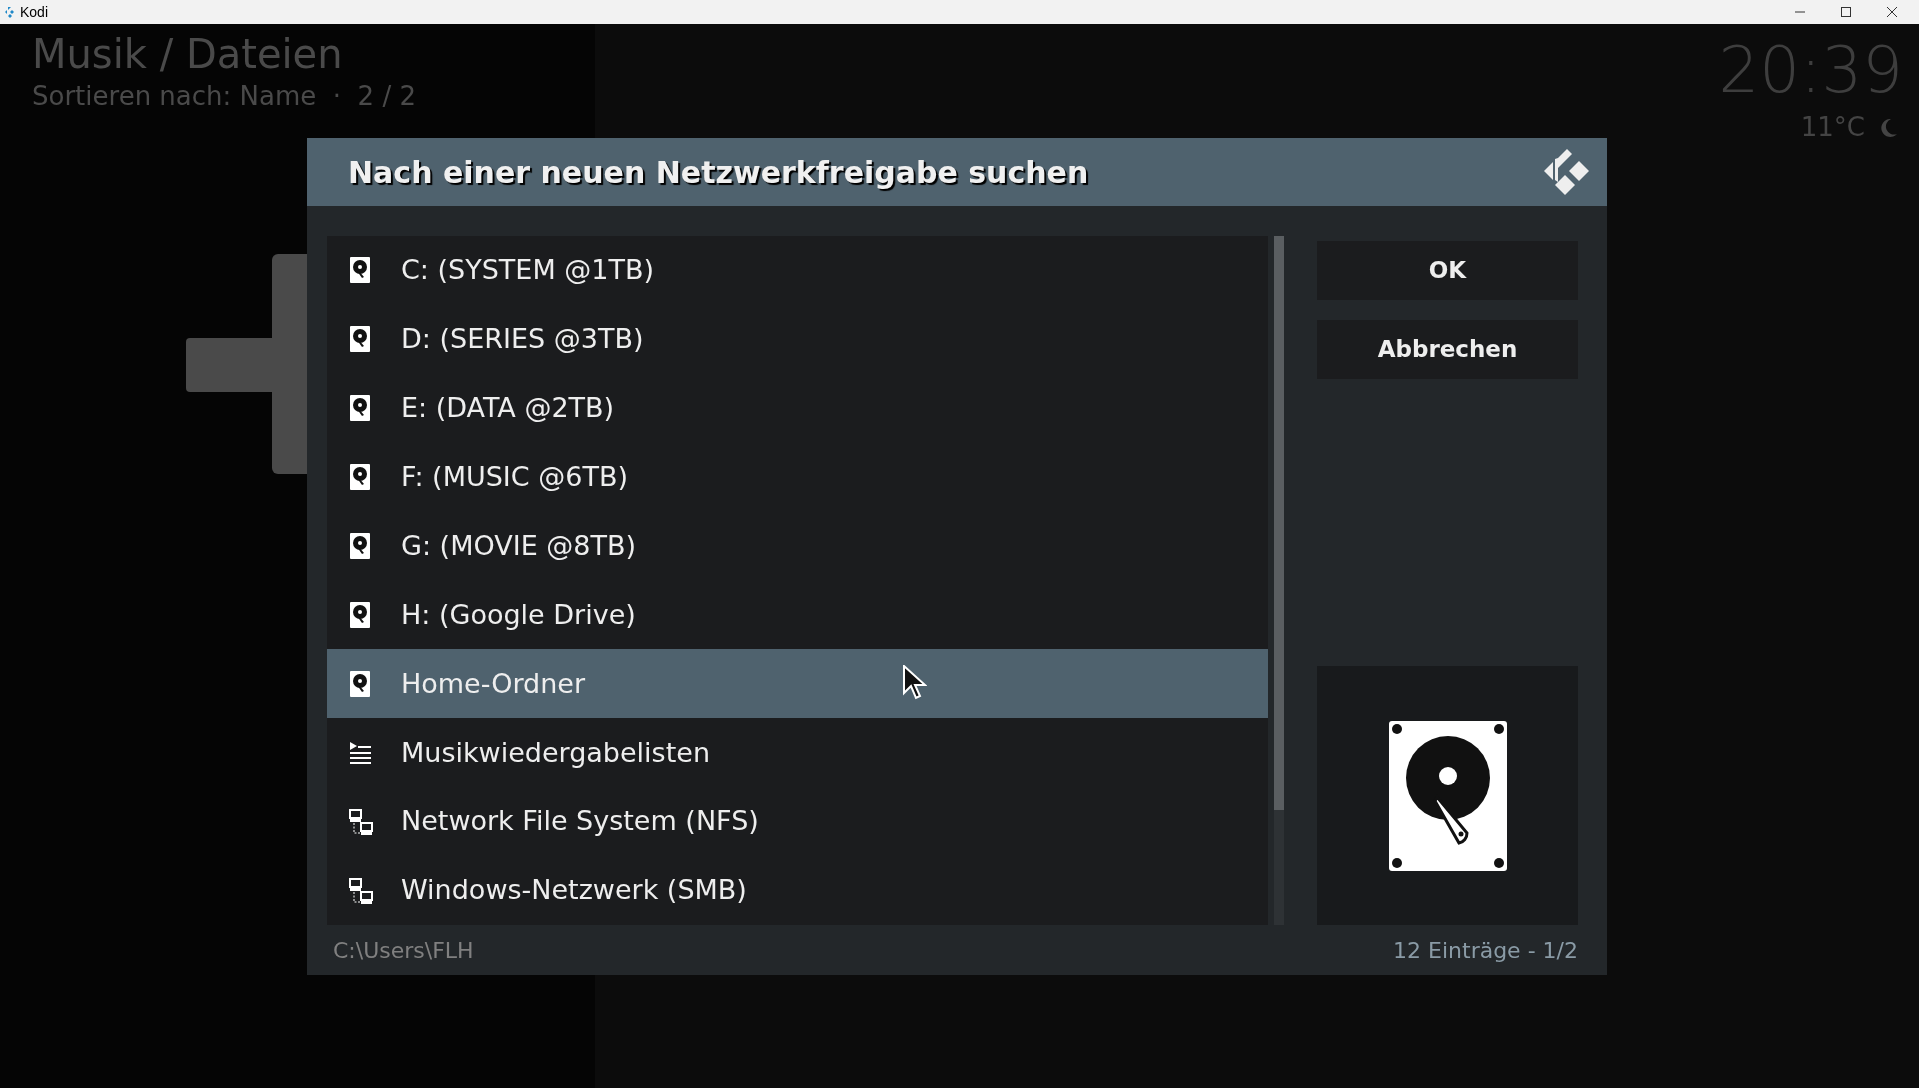  I want to click on scrollbar, so click(1279, 580).